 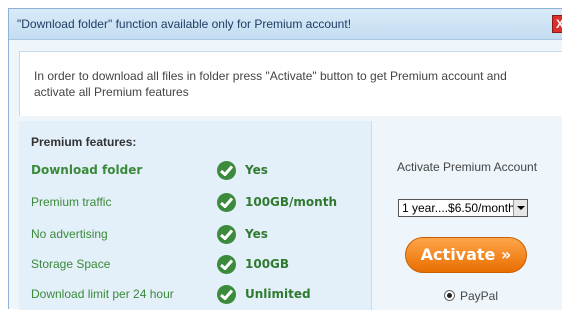 What do you see at coordinates (201, 236) in the screenshot?
I see `feature-row-no-advertising: No advertising Yes` at bounding box center [201, 236].